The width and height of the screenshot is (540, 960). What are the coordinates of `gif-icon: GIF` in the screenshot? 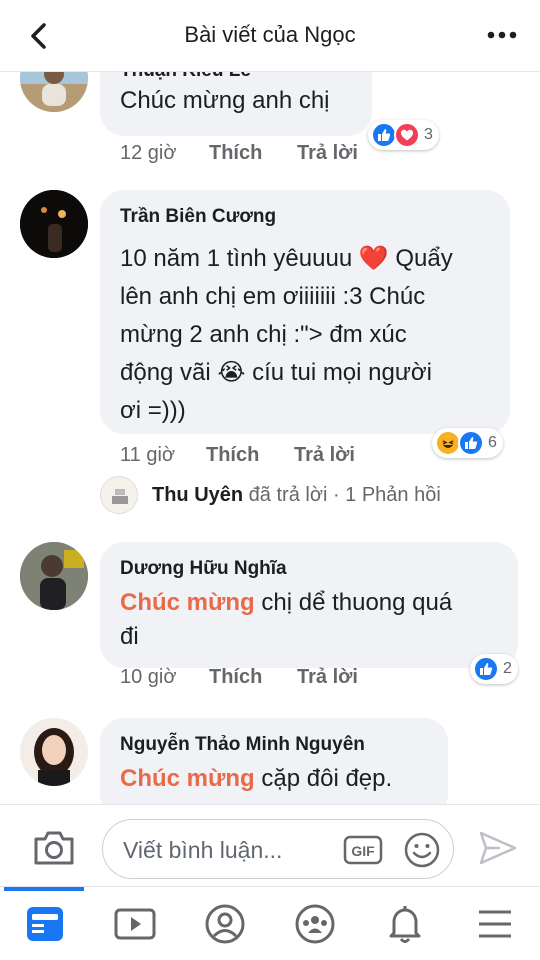 It's located at (363, 850).